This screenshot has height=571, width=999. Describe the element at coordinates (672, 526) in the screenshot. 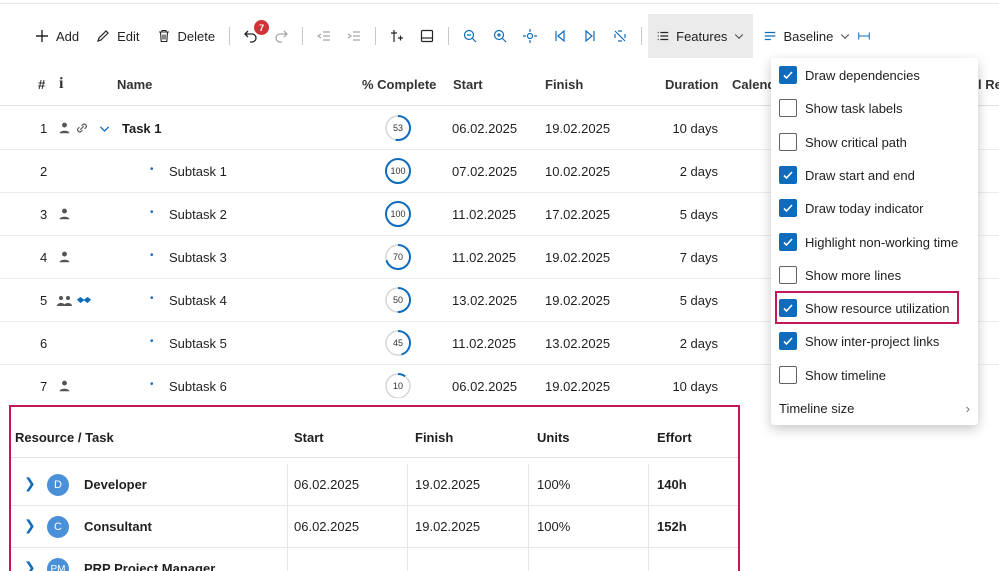

I see `resource-effort: 152h` at that location.